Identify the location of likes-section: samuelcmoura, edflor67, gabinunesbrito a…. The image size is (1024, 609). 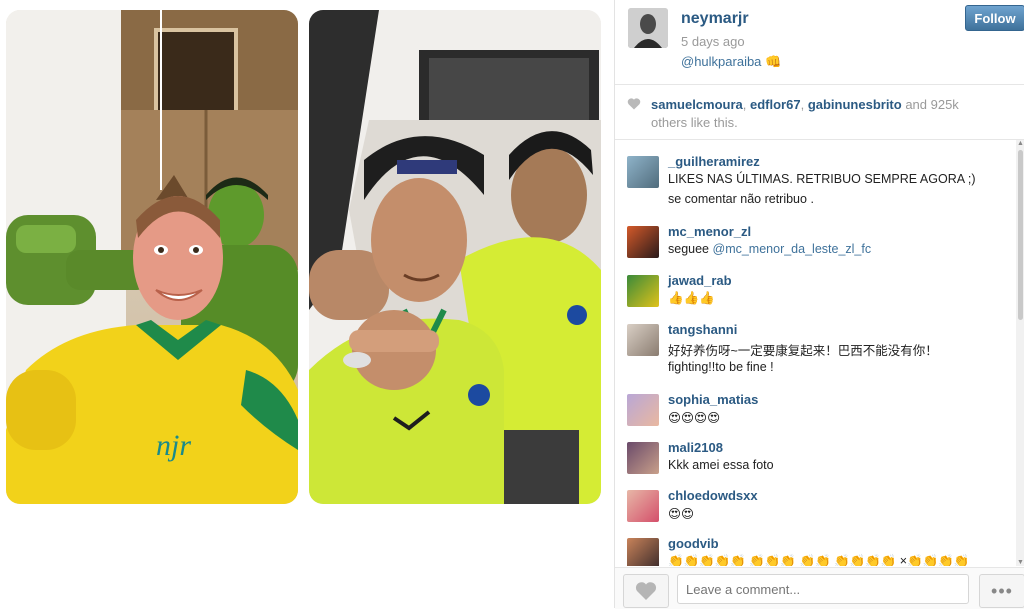
(819, 112).